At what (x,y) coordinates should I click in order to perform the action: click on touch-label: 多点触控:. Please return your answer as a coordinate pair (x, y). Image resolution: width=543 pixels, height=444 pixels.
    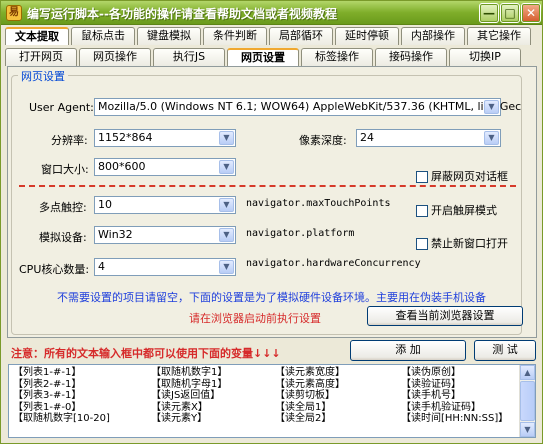
    Looking at the image, I should click on (63, 207).